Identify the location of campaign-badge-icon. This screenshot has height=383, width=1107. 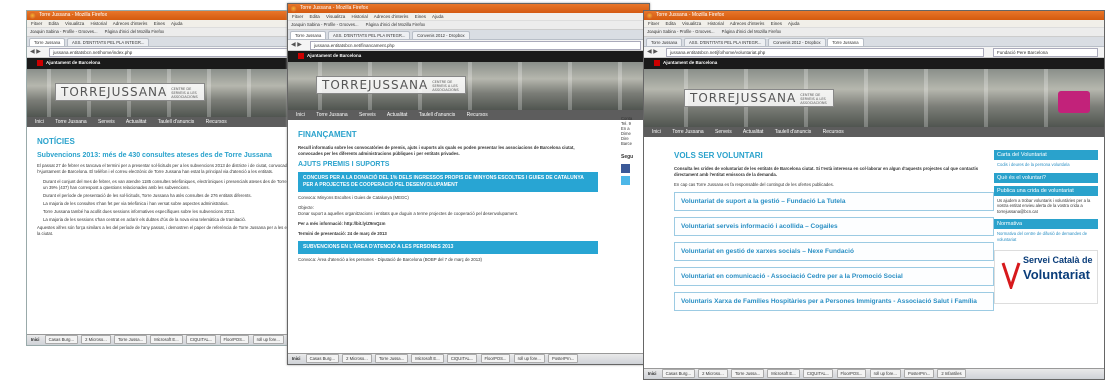
(1074, 102).